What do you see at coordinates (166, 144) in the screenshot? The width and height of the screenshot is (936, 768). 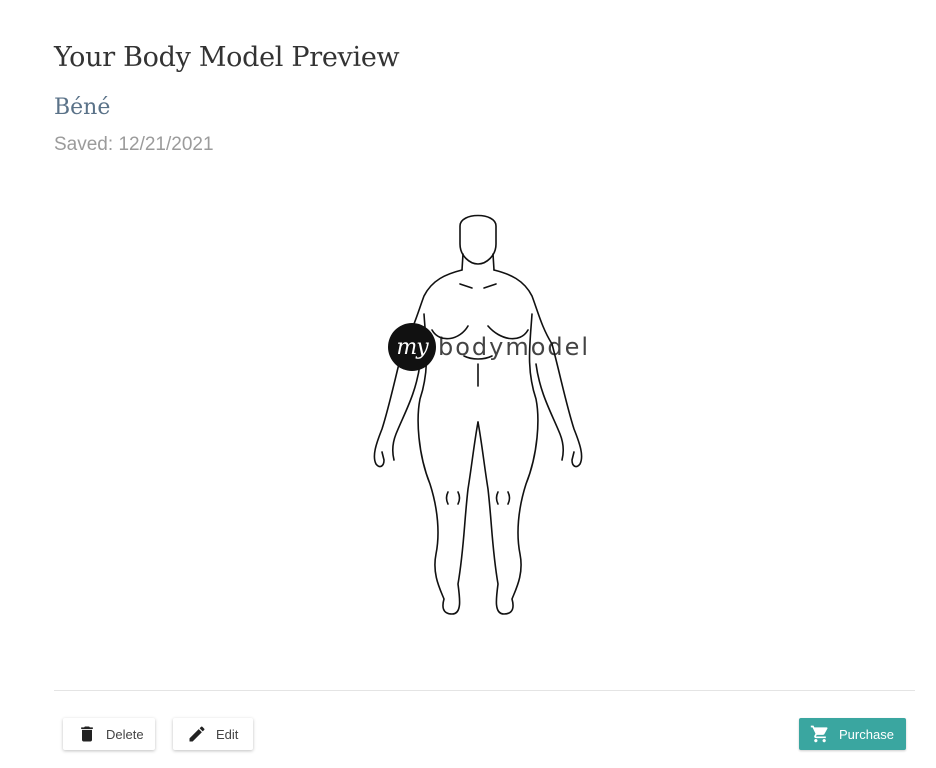 I see `saved-date: 12/21/2021` at bounding box center [166, 144].